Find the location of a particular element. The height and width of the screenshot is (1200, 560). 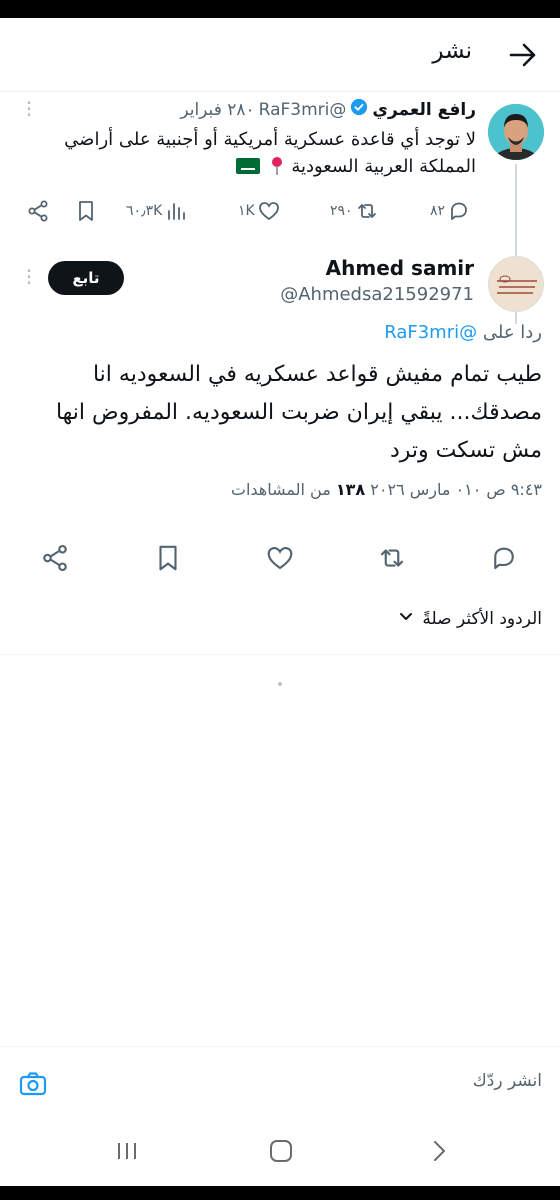

recent-apps-icon is located at coordinates (127, 1151).